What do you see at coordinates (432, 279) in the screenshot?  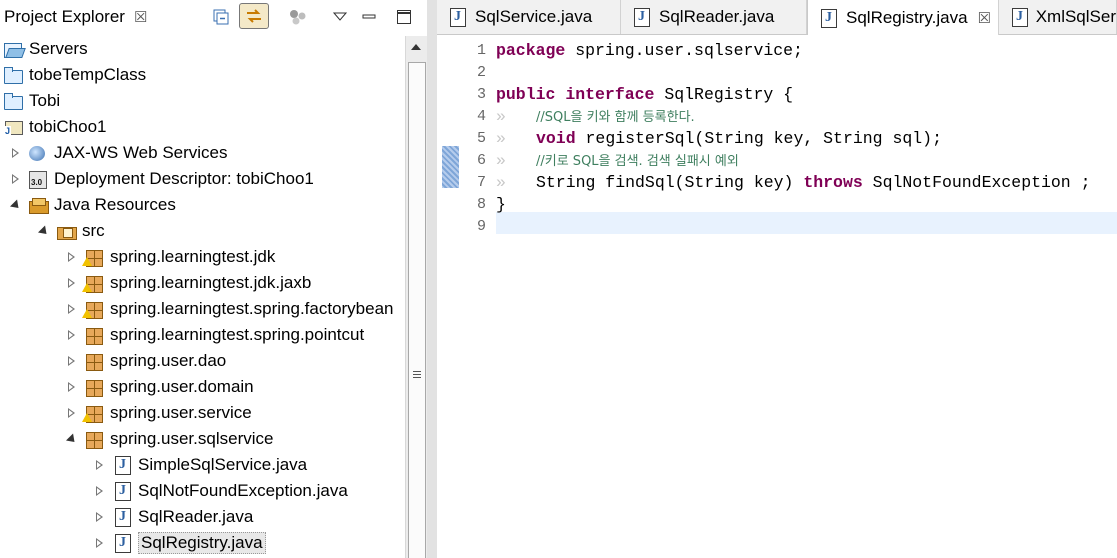 I see `panel-sash` at bounding box center [432, 279].